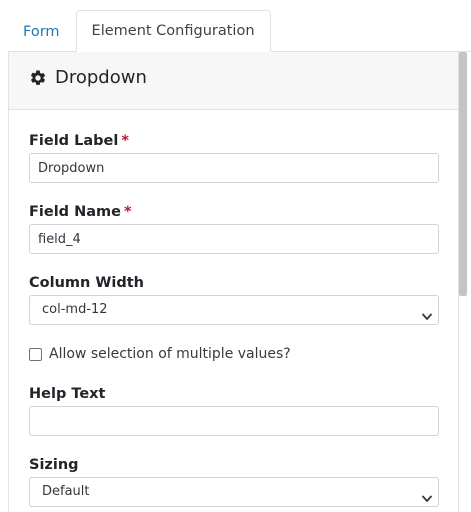  Describe the element at coordinates (234, 310) in the screenshot. I see `column-width-select: col-md-12` at that location.